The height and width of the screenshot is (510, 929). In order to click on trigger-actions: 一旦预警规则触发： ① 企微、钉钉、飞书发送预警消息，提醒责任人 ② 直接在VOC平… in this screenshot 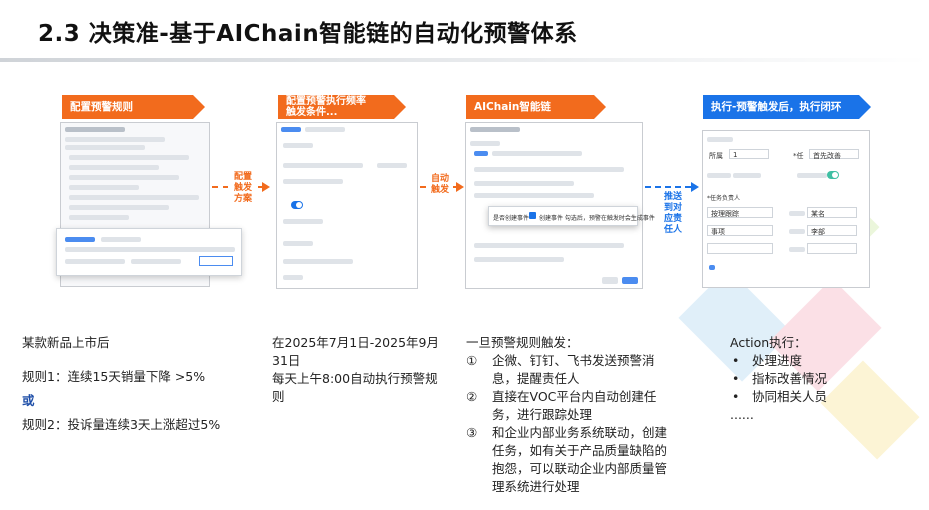, I will do `click(570, 415)`.